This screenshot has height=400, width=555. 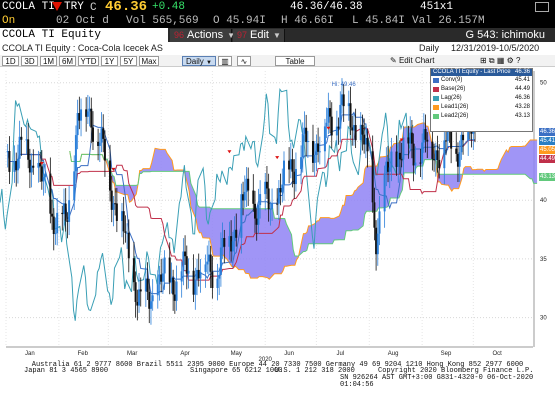 I want to click on x-tick-label: Jun, so click(x=289, y=354).